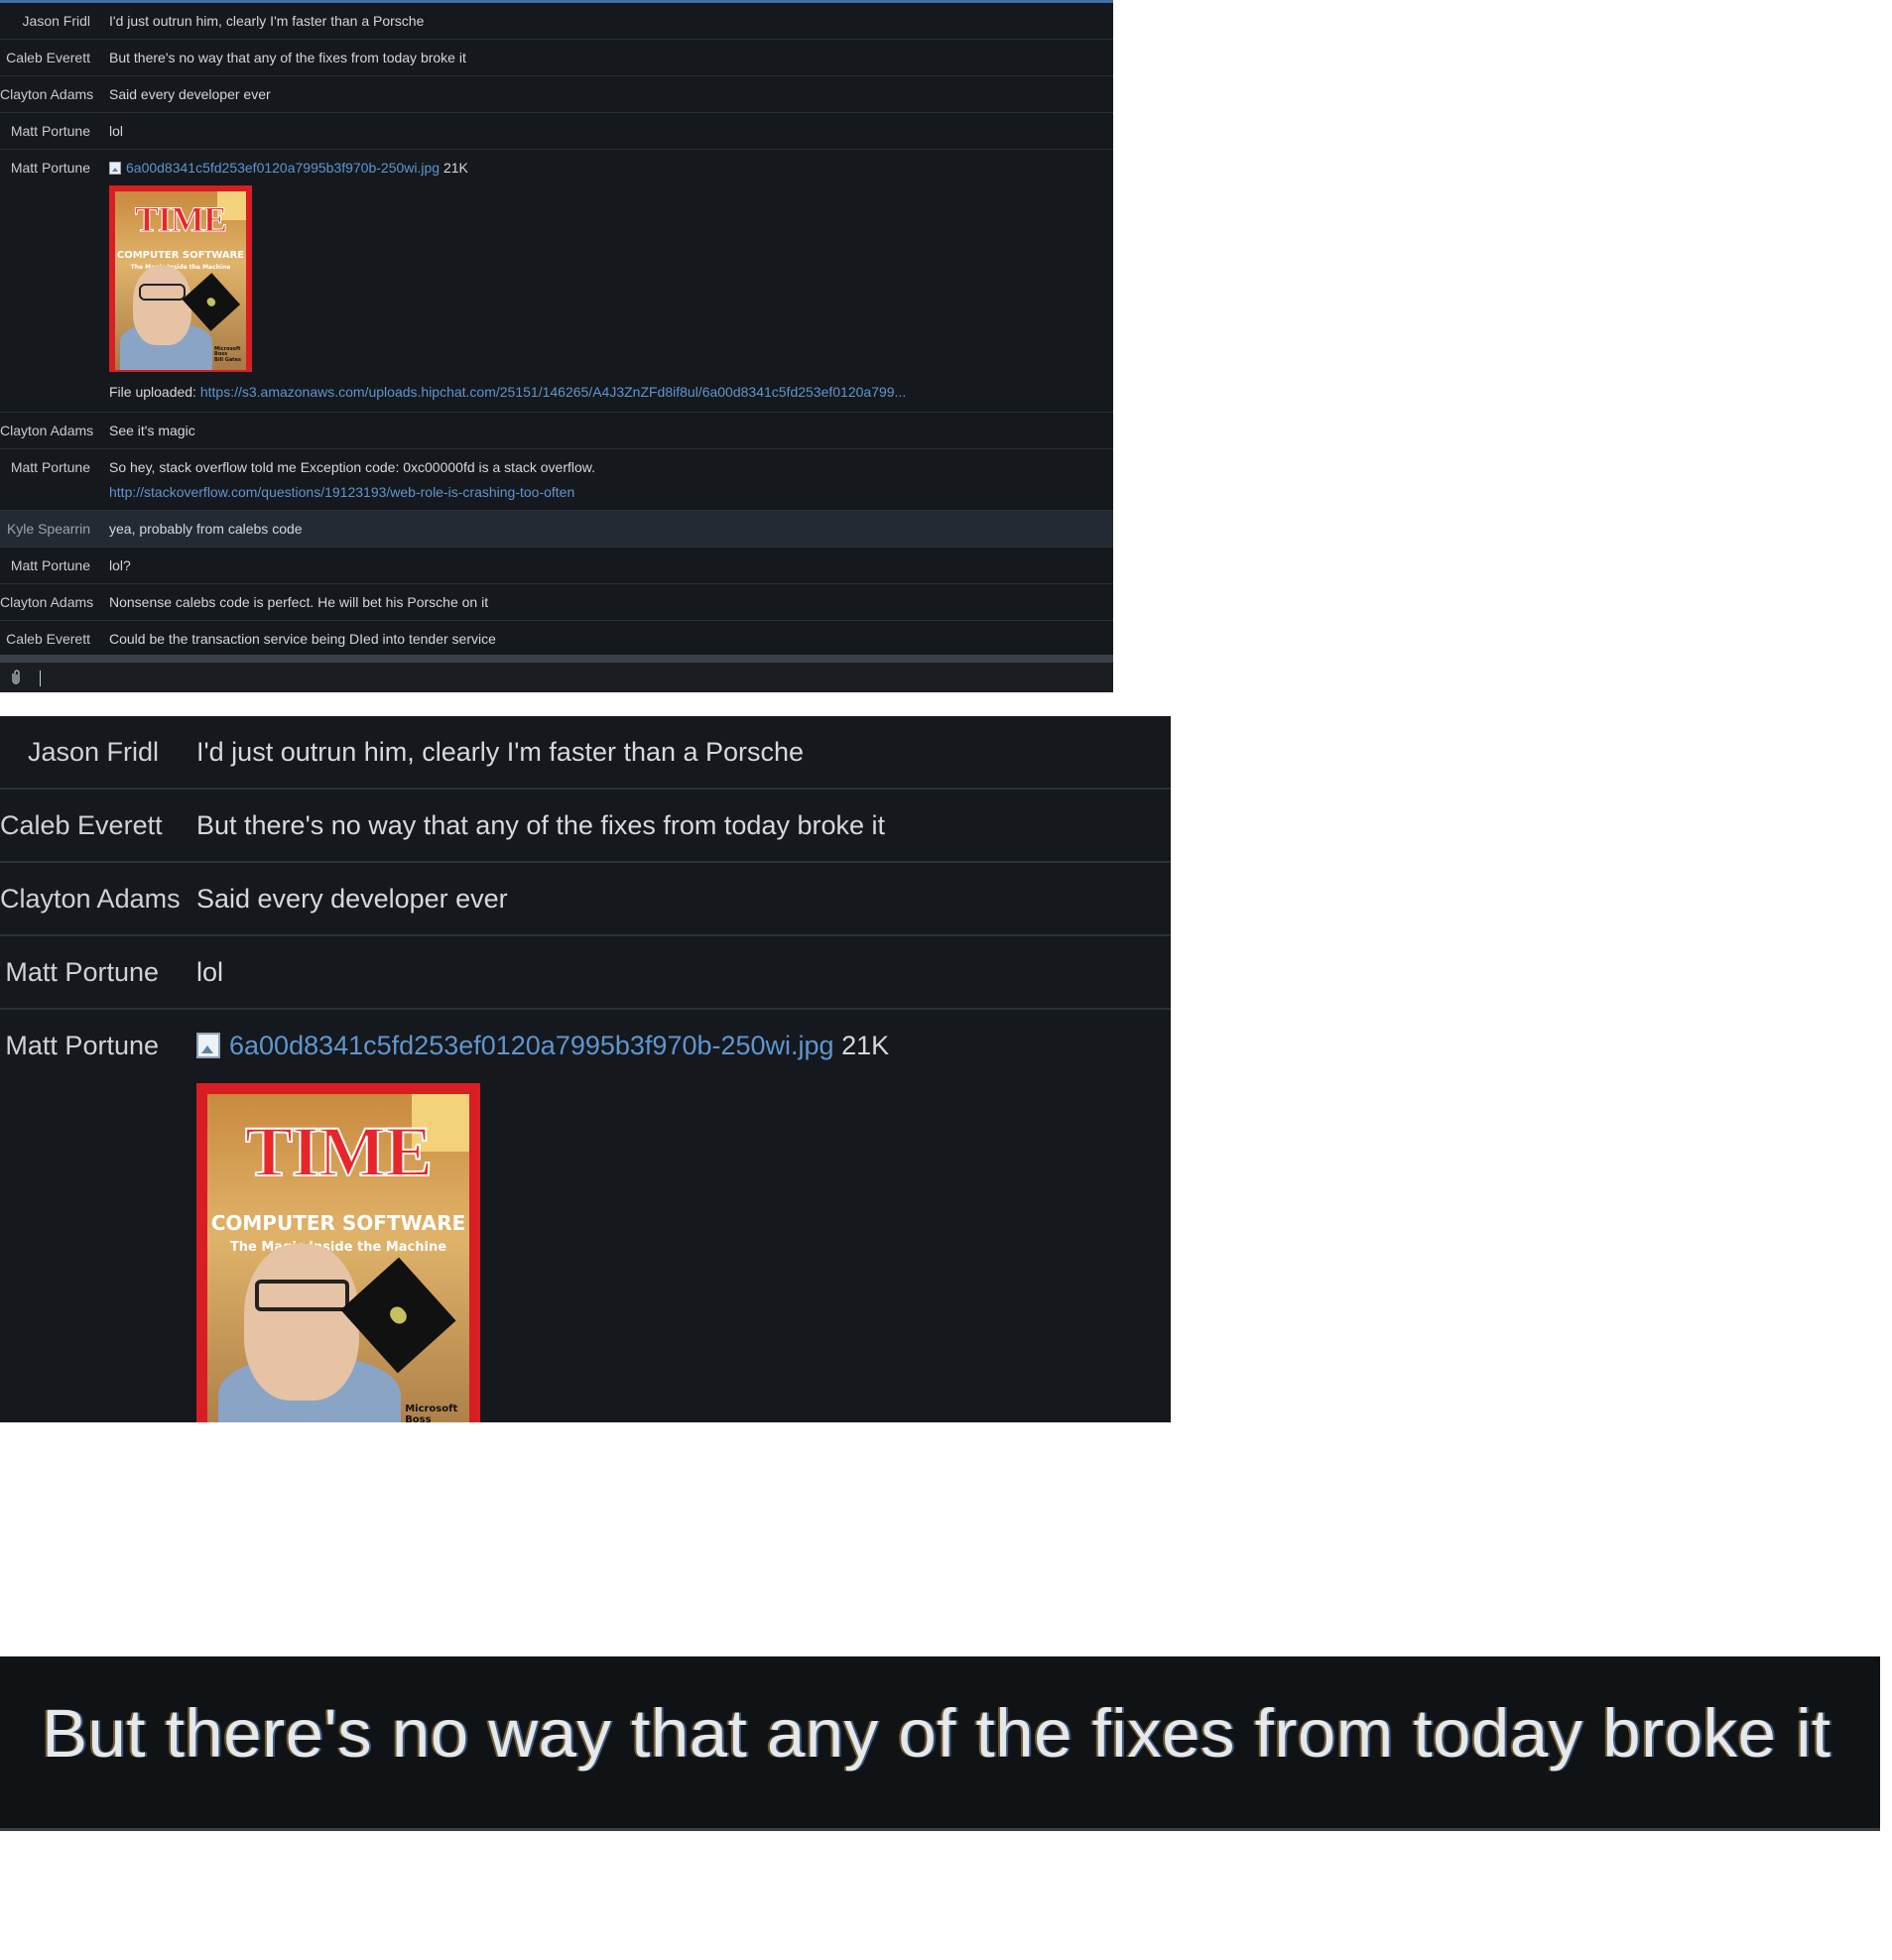 Image resolution: width=1892 pixels, height=1960 pixels. I want to click on cover-tag-line: Boss, so click(418, 1418).